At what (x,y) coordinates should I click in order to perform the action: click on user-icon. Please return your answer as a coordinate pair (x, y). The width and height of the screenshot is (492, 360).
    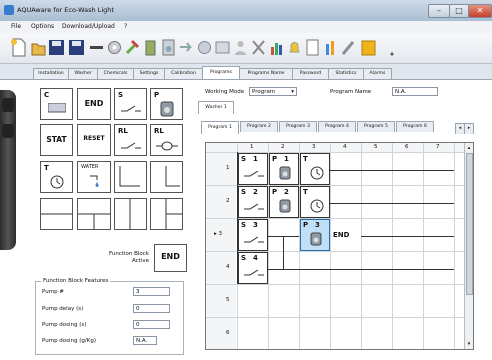
    Looking at the image, I should click on (240, 47).